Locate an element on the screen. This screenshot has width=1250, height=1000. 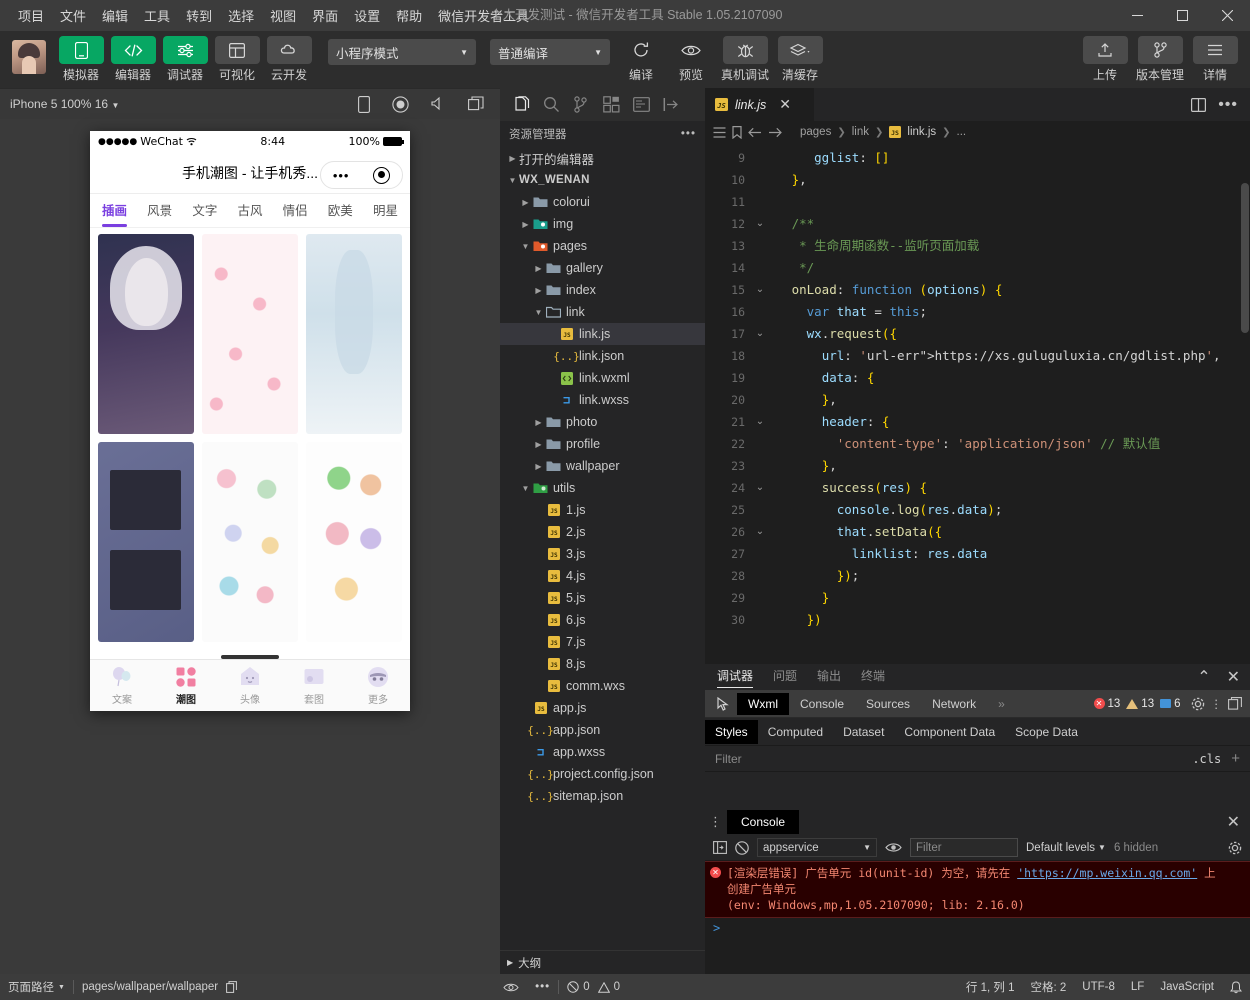
status-encoding: UTF-8 is located at coordinates (1098, 987).